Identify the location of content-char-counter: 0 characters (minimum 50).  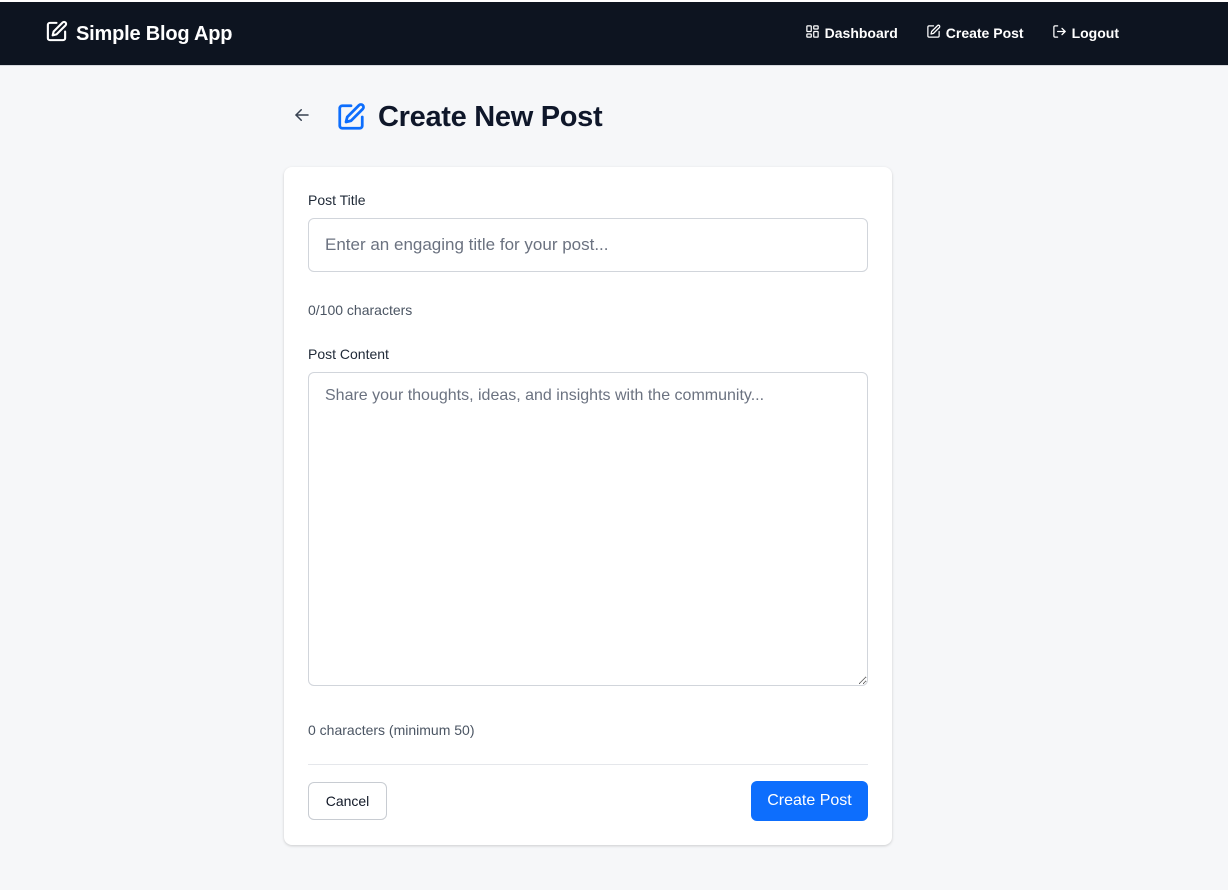
(391, 730).